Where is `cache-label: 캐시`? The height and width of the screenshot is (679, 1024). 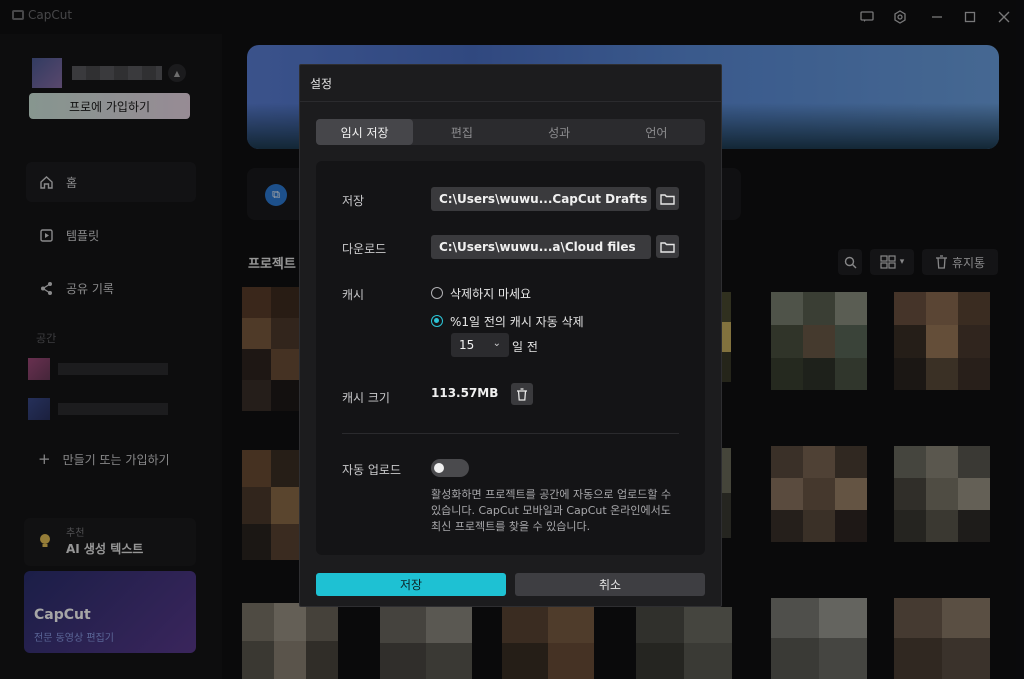
cache-label: 캐시 is located at coordinates (353, 295).